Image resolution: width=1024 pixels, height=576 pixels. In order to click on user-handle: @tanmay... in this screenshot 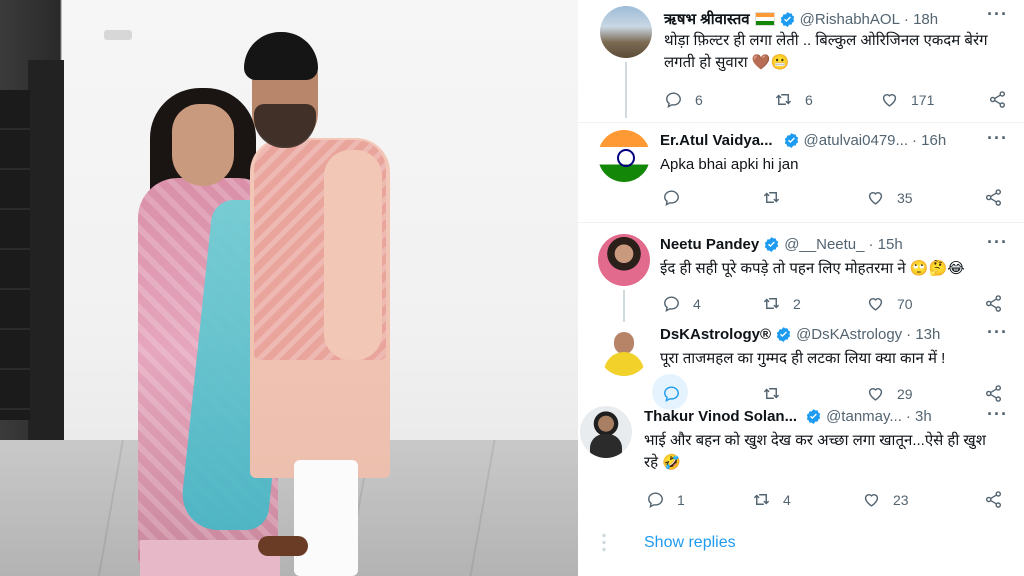, I will do `click(864, 416)`.